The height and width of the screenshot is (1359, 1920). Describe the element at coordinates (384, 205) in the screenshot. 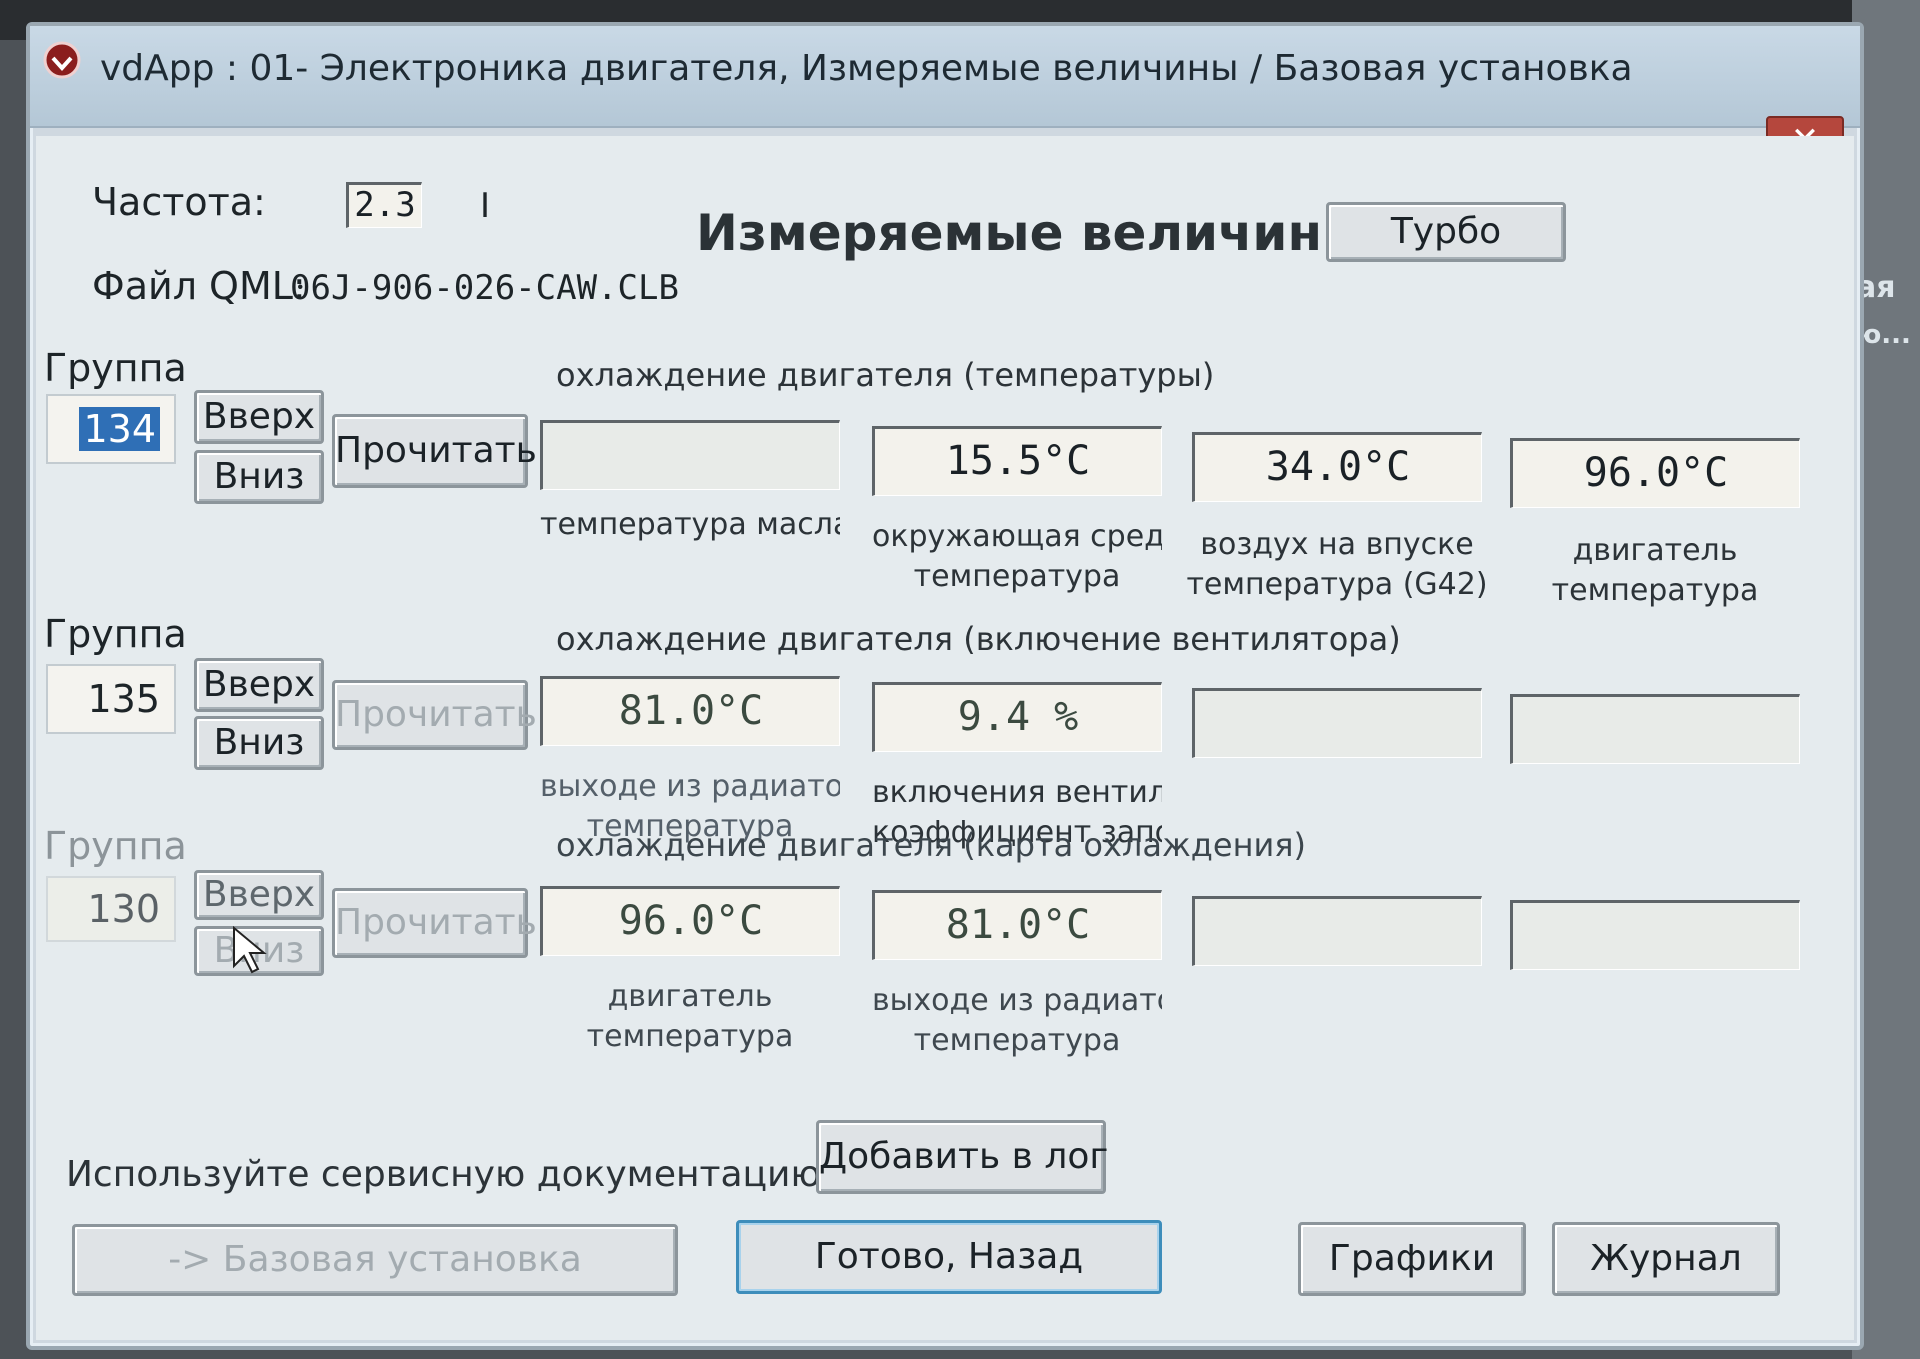

I see `frequency-value: 2.3` at that location.